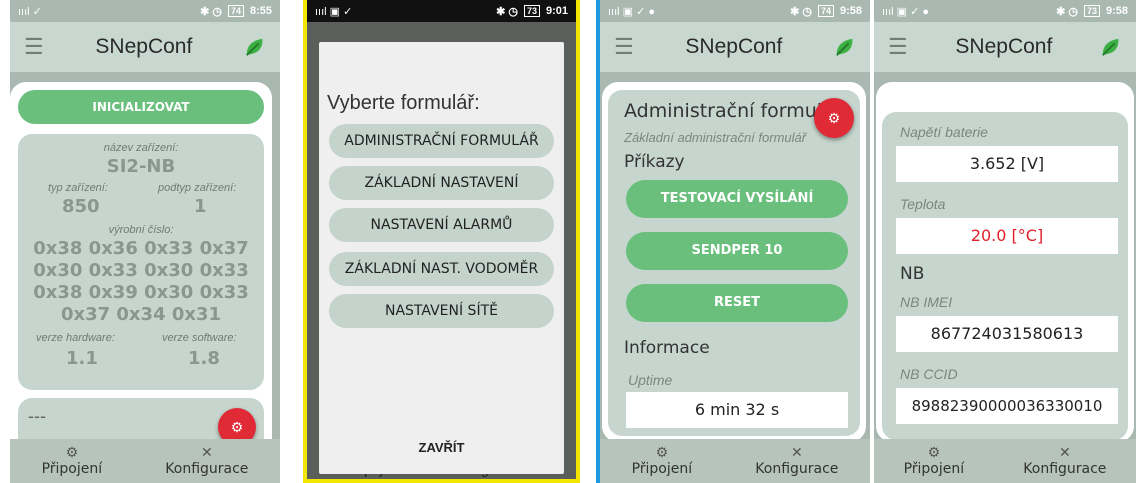  I want to click on signal-icon: ıııl ▣ ✓, so click(334, 11).